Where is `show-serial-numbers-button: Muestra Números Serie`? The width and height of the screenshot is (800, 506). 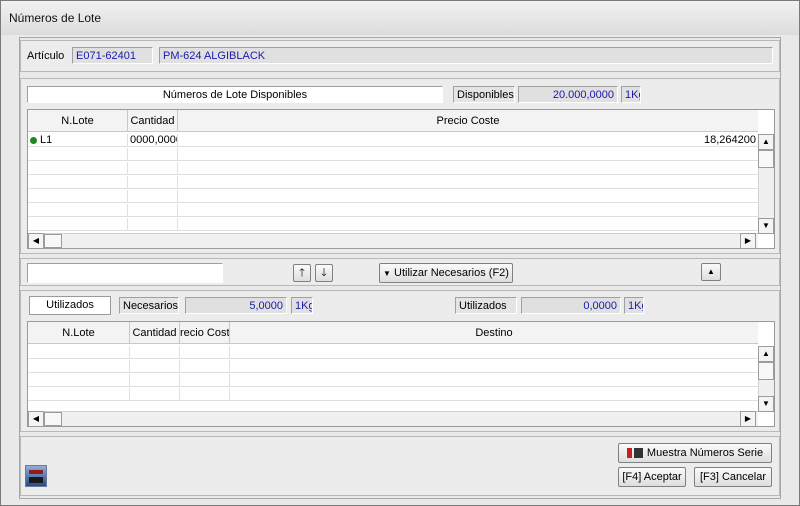 show-serial-numbers-button: Muestra Números Serie is located at coordinates (695, 453).